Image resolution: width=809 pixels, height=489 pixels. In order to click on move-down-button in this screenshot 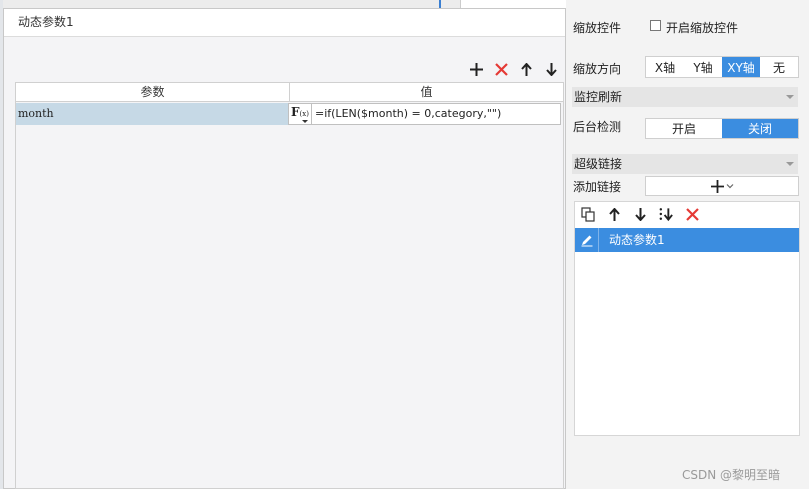, I will do `click(551, 69)`.